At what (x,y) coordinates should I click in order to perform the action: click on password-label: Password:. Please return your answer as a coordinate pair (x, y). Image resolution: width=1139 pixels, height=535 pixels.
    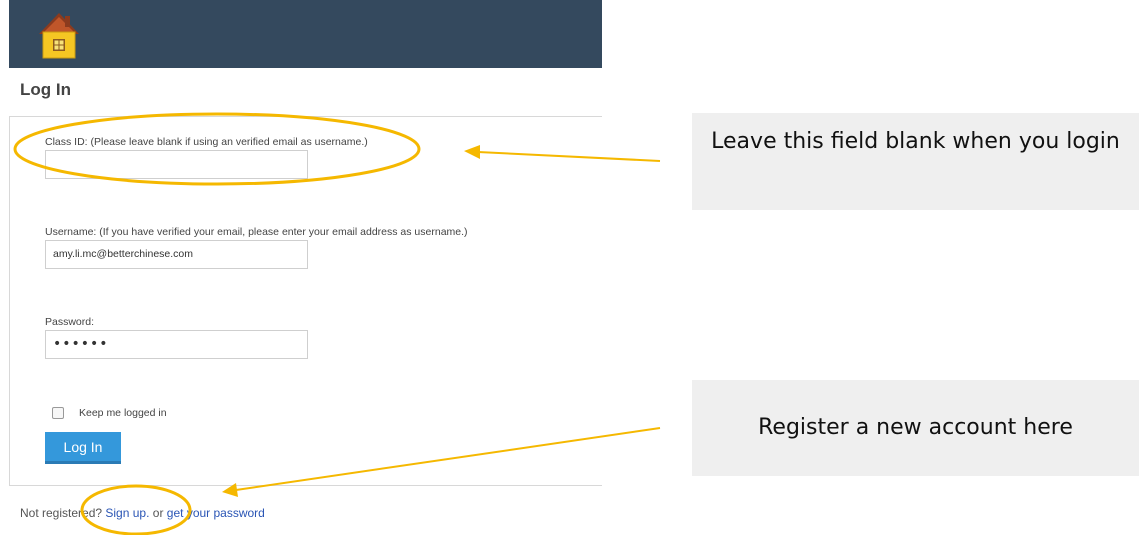
    Looking at the image, I should click on (70, 322).